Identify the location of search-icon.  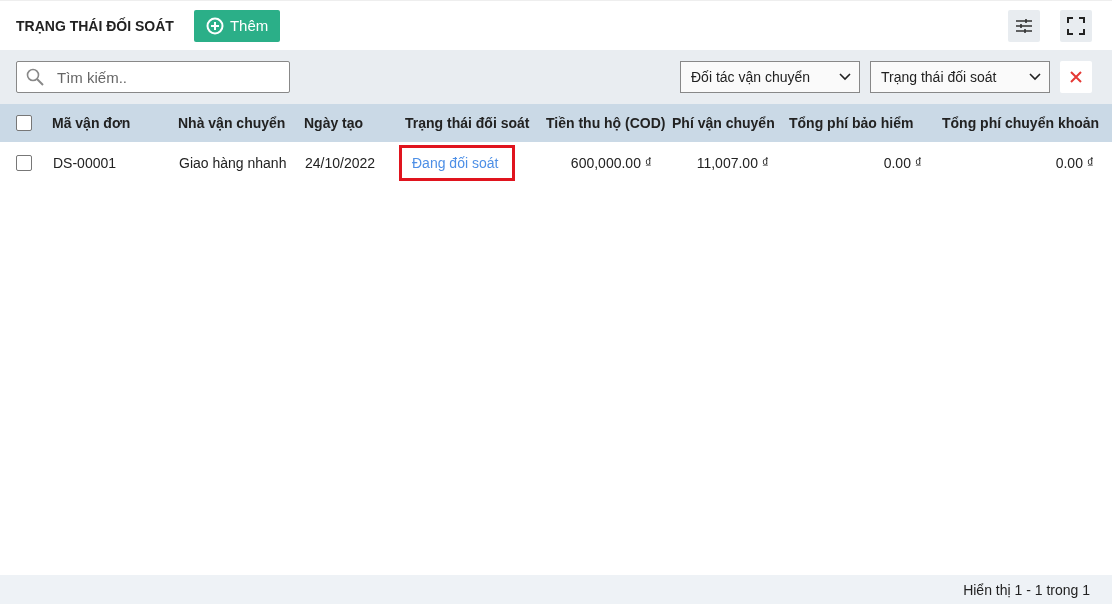
(35, 77).